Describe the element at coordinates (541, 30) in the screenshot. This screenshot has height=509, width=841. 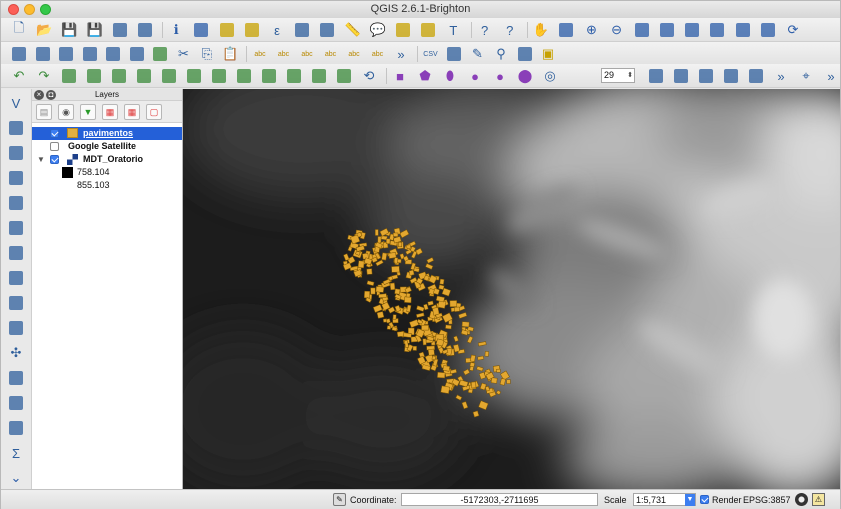
I see `pan-icon: ✋` at that location.